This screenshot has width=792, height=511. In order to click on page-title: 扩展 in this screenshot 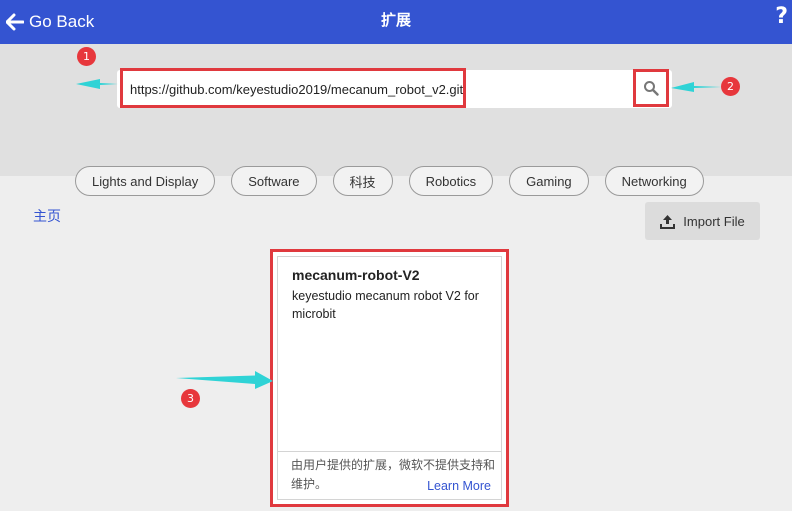, I will do `click(395, 20)`.